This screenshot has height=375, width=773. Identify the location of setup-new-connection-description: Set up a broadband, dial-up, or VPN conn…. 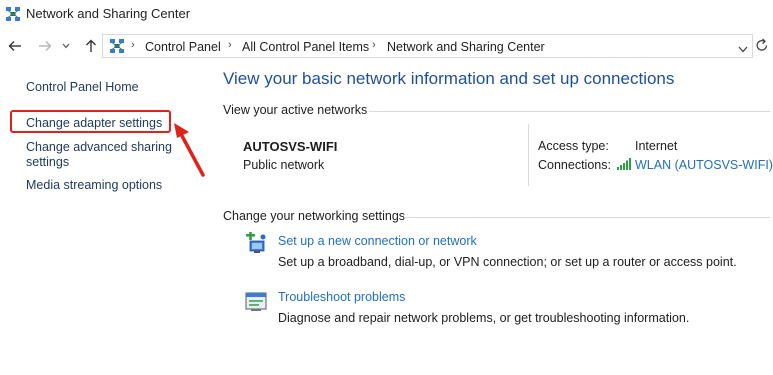
(507, 262).